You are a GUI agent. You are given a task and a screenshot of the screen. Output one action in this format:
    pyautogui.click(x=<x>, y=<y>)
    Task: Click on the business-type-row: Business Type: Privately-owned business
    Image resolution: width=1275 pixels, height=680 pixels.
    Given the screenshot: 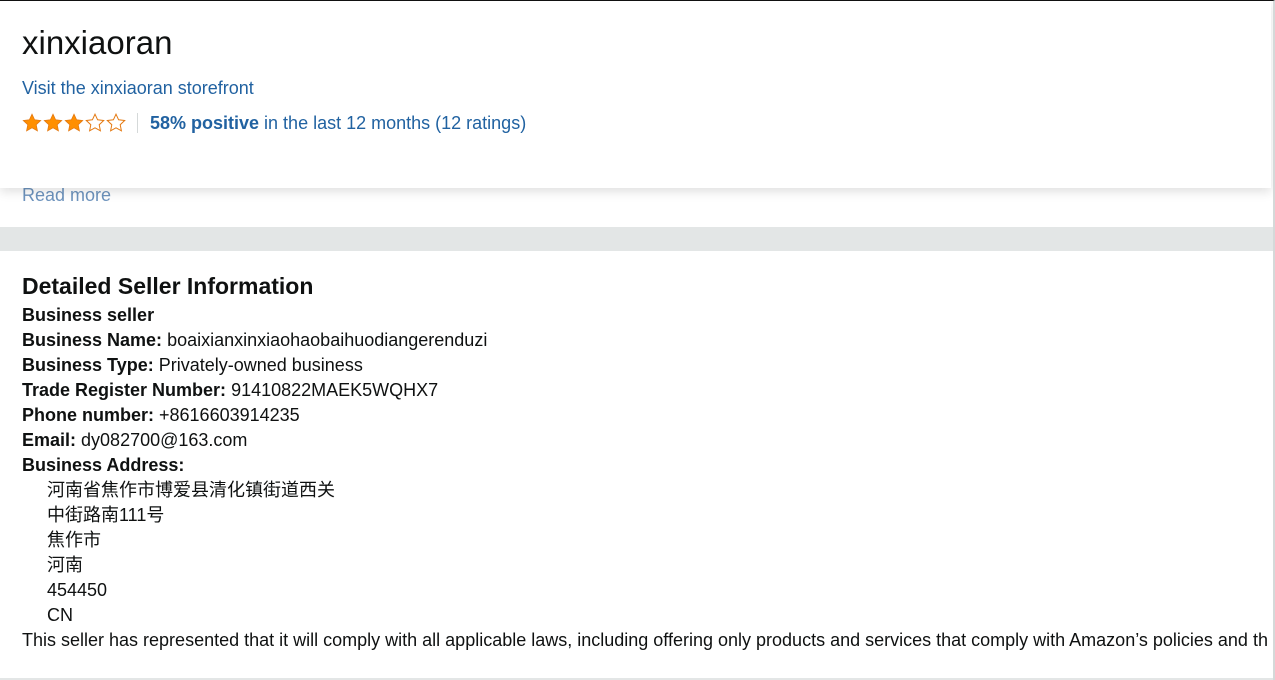 What is the action you would take?
    pyautogui.click(x=647, y=365)
    